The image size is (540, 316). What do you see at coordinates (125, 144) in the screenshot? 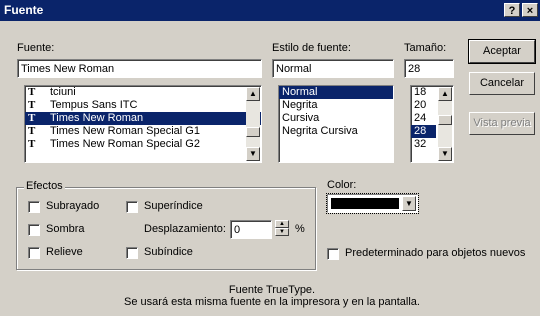
I see `font-list-item-label: Times New Roman Special G2` at bounding box center [125, 144].